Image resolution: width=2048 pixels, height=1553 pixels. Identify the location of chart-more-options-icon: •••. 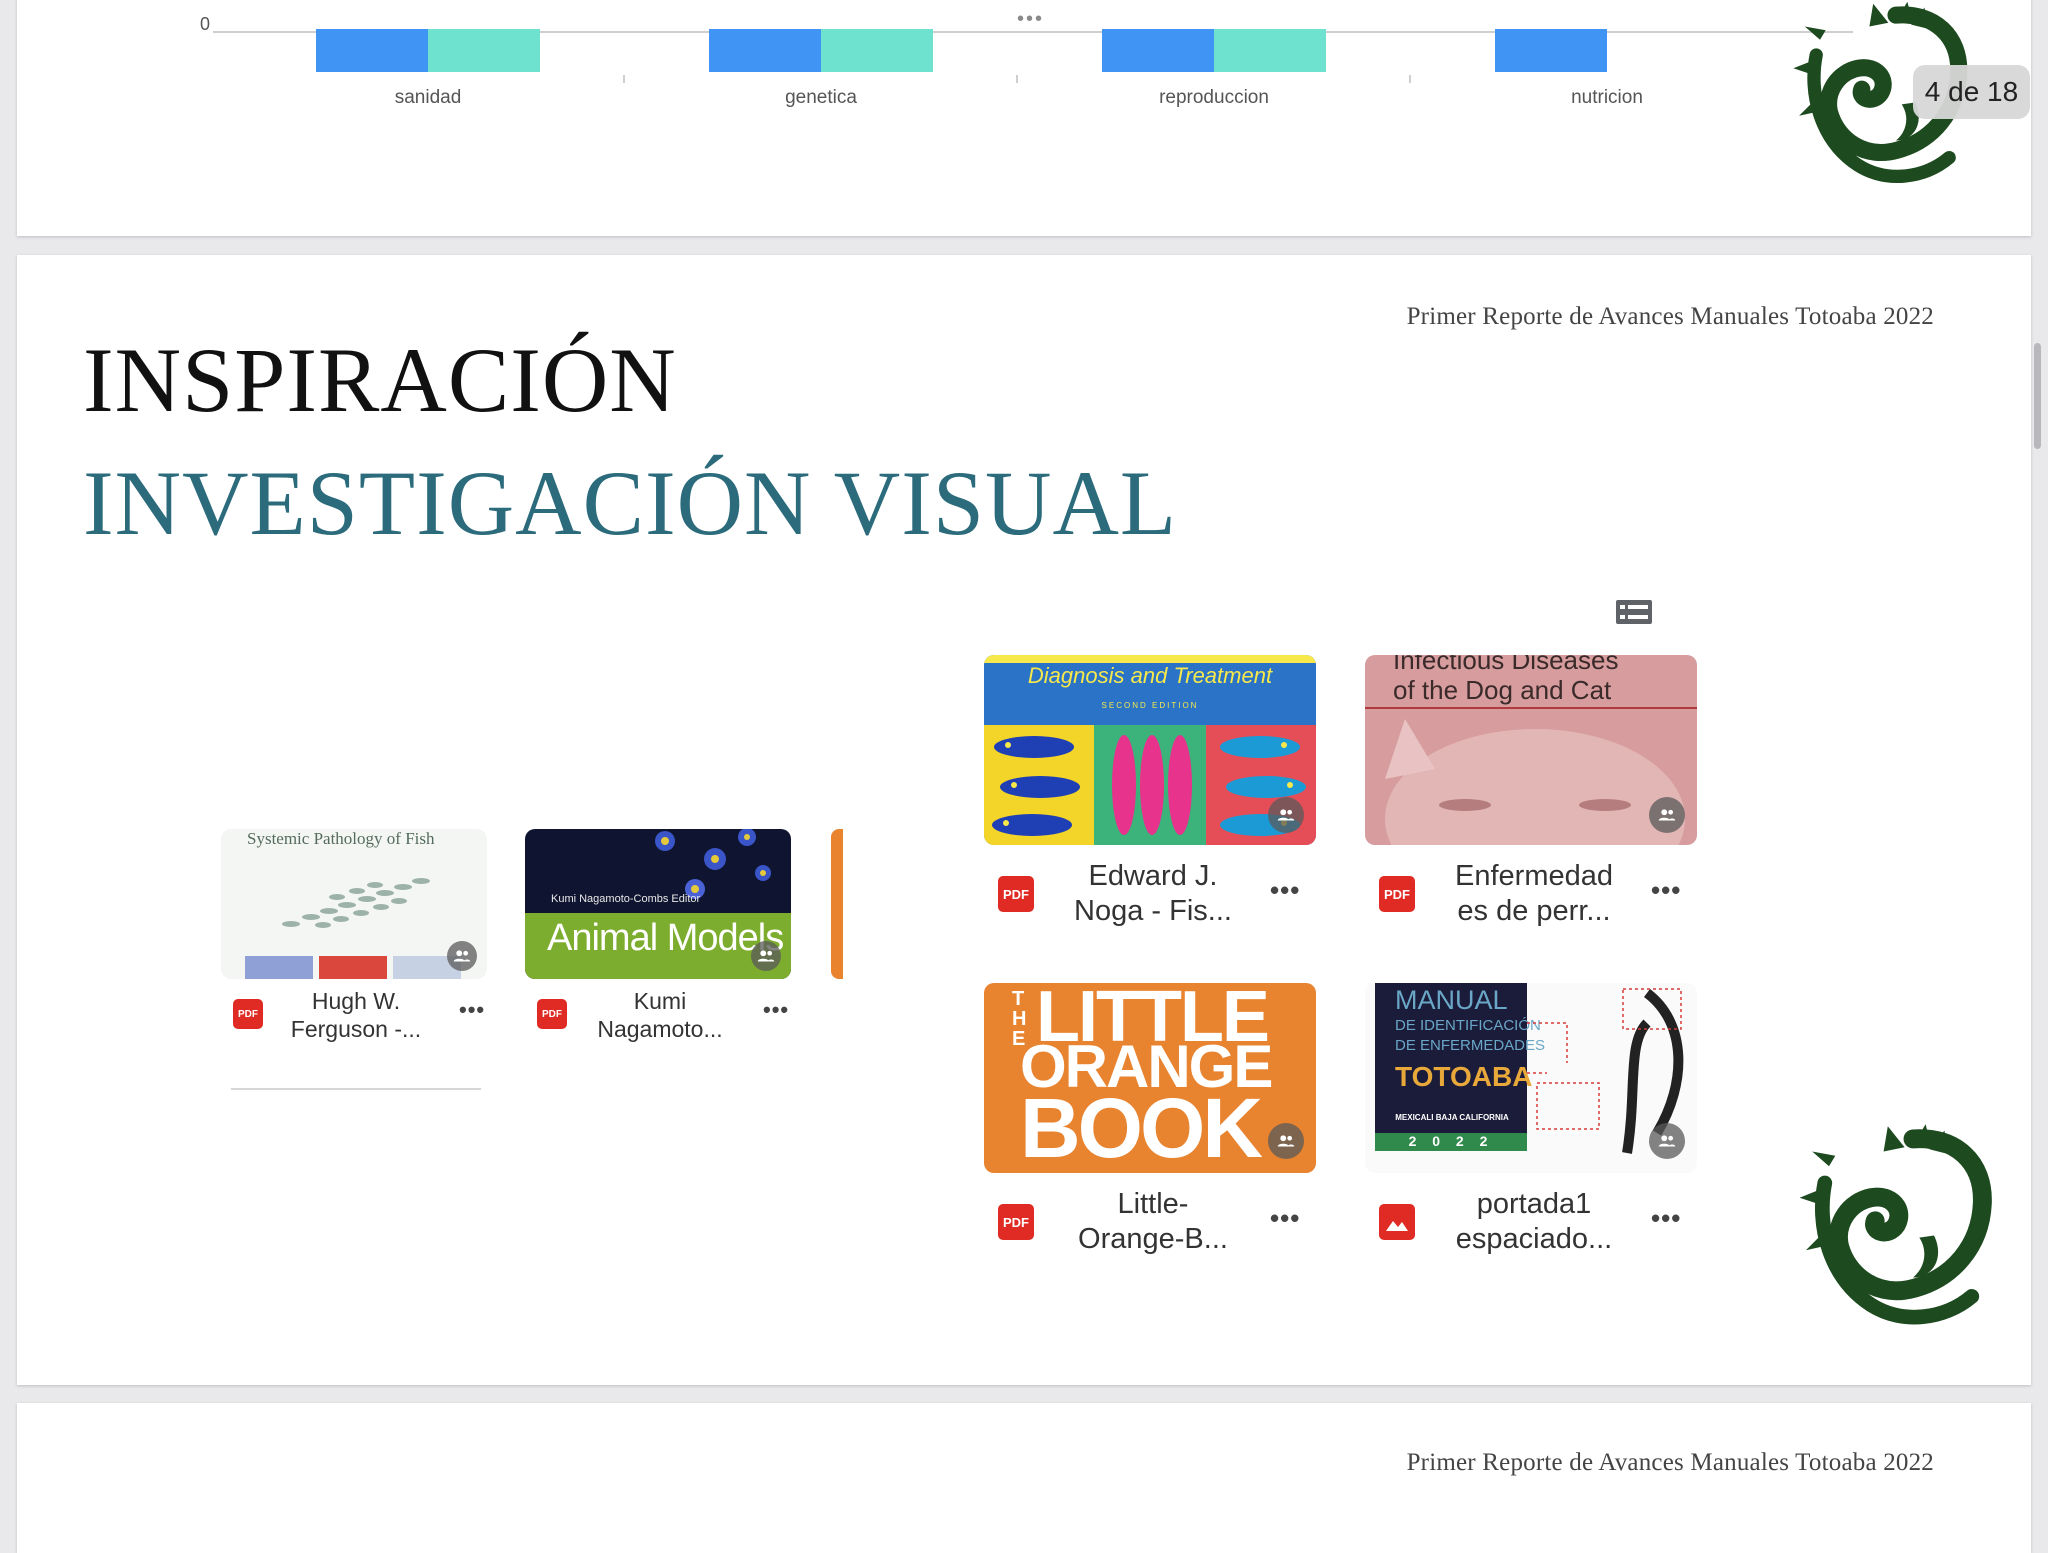
(1030, 19).